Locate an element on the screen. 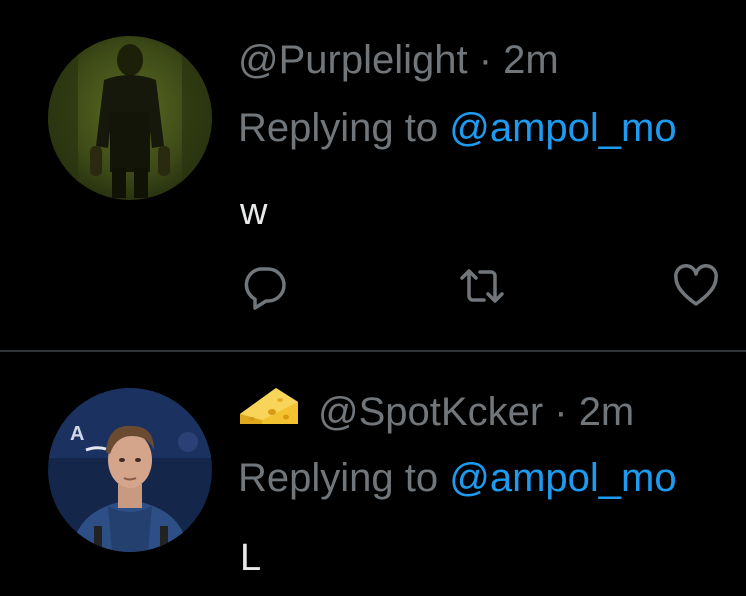 This screenshot has height=596, width=746. cheese-icon is located at coordinates (269, 410).